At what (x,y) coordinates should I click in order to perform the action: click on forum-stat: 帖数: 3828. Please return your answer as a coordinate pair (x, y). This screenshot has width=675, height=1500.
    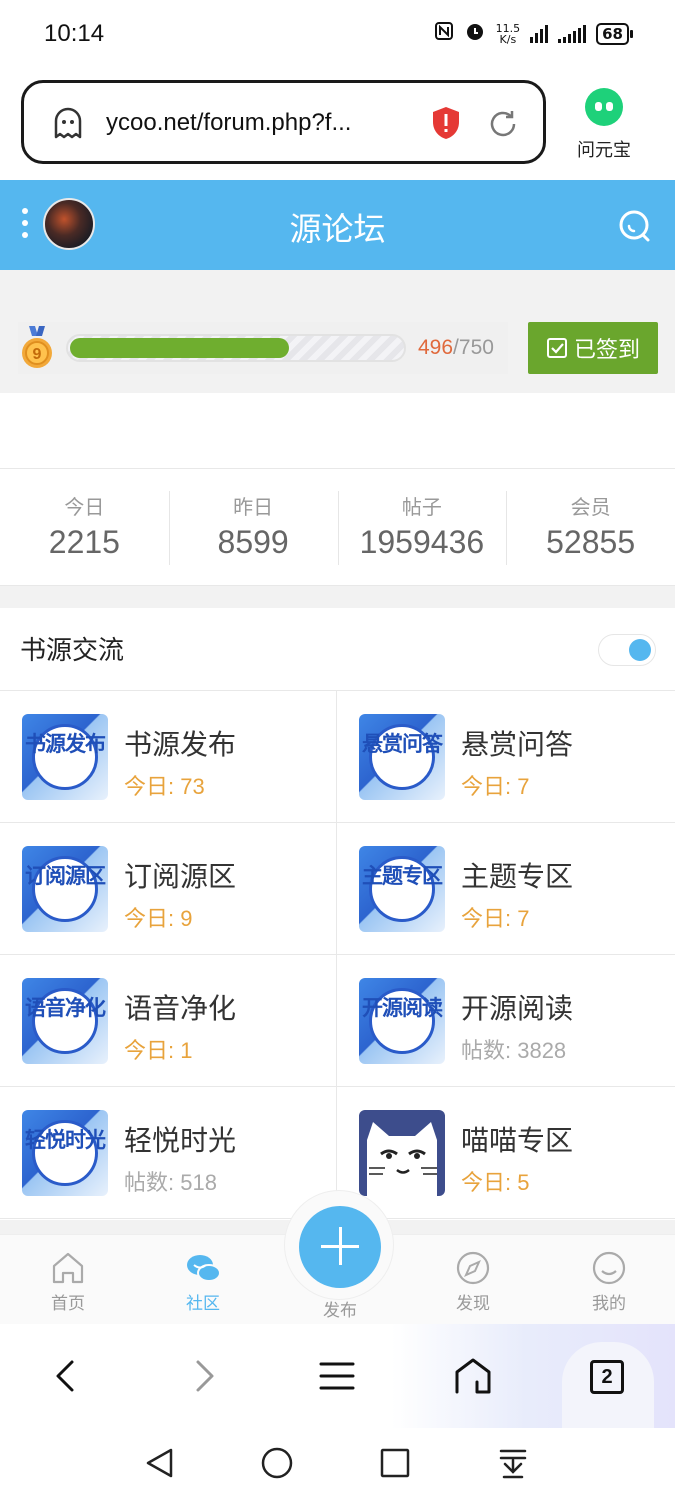
    Looking at the image, I should click on (514, 1050).